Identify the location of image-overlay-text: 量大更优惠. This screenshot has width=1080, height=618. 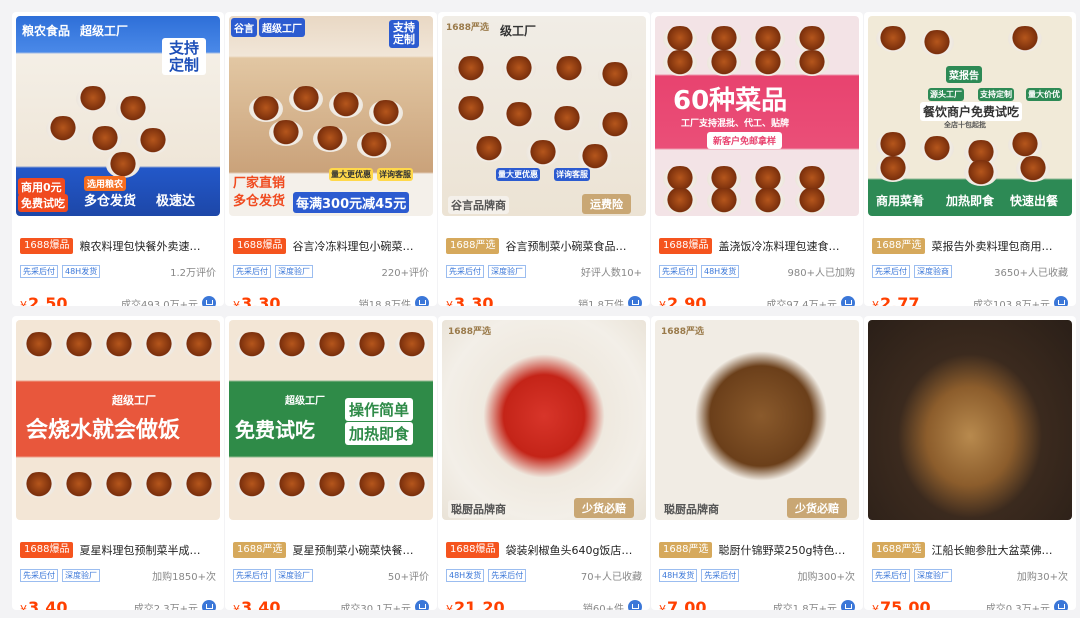
(518, 174).